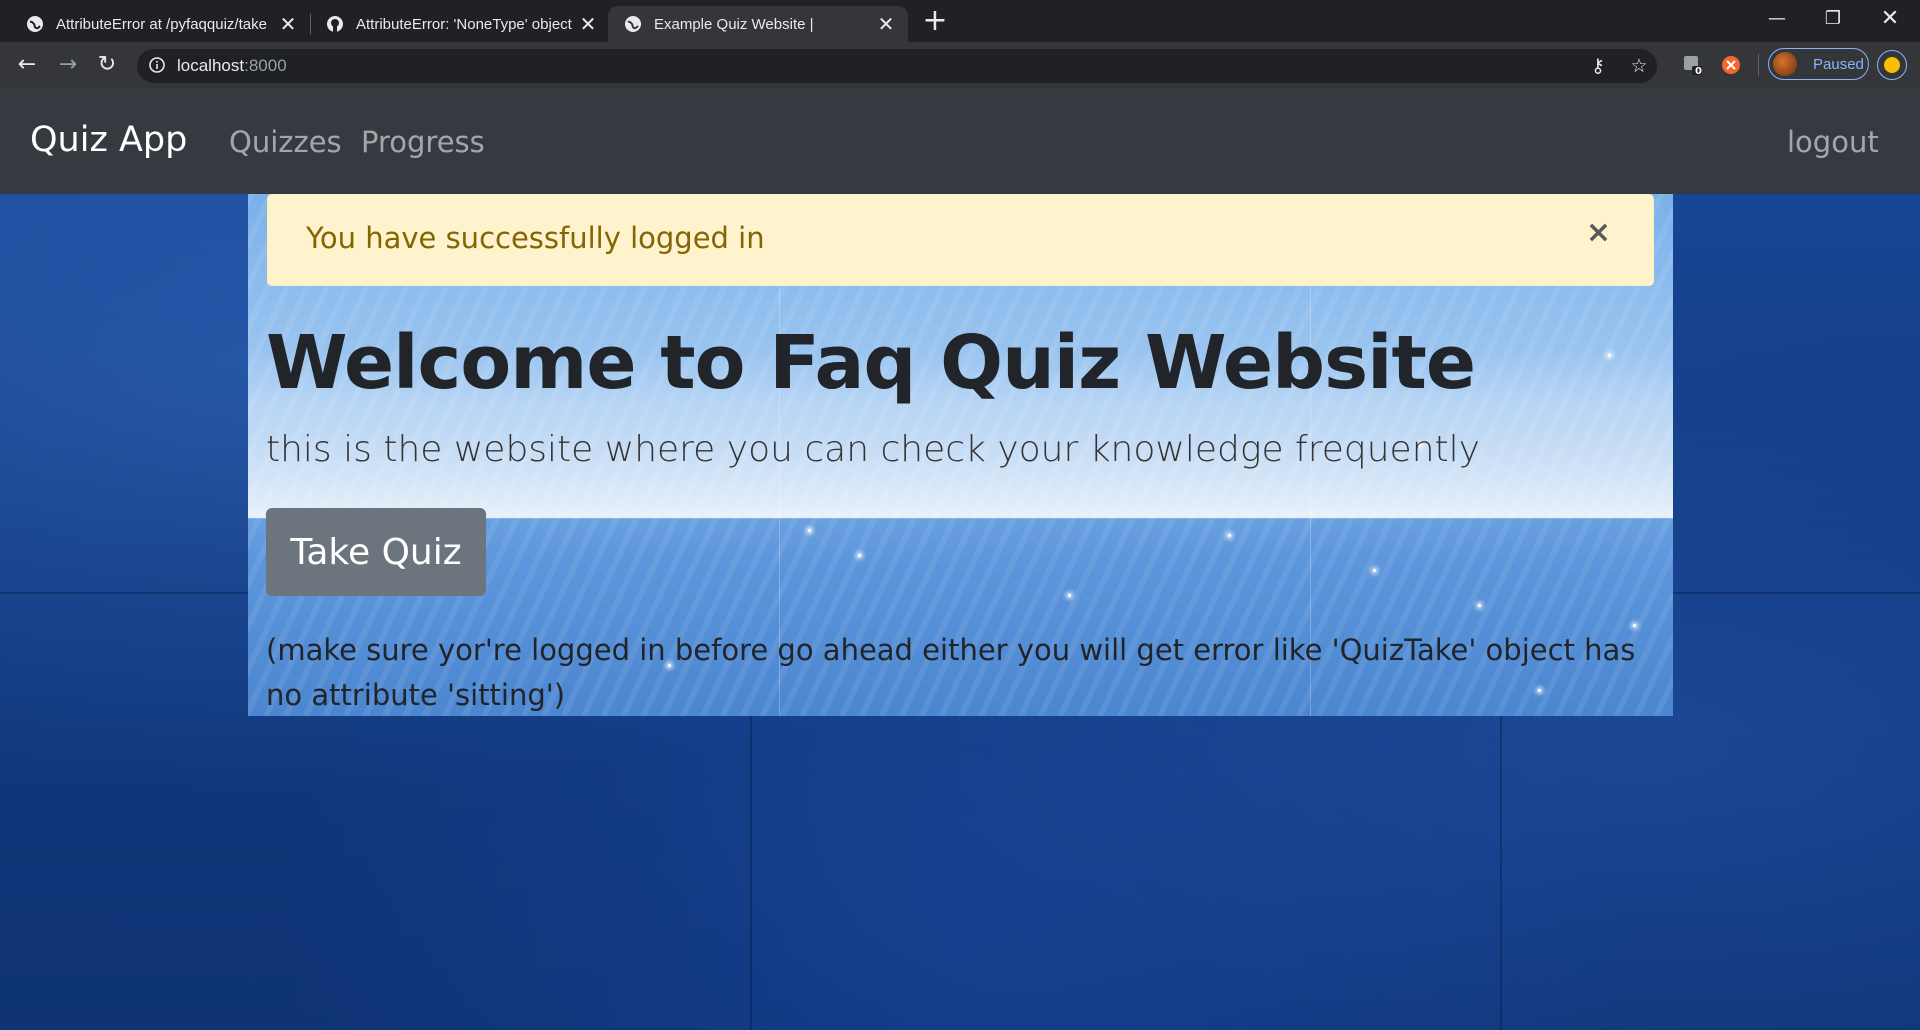  I want to click on profile-button: Paused, so click(1818, 64).